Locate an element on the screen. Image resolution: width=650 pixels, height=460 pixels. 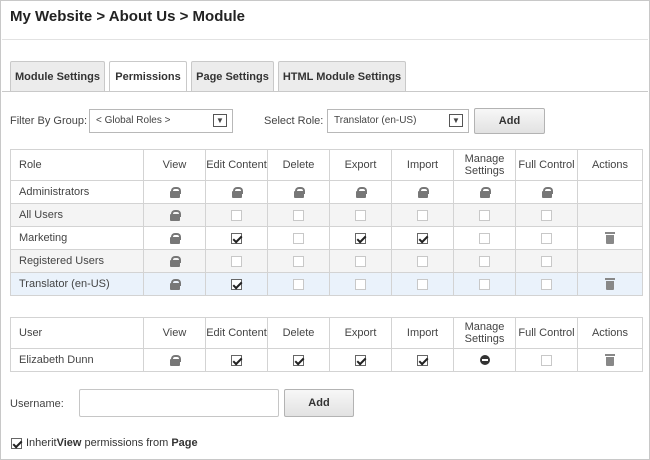
add-user-button: Add is located at coordinates (319, 403).